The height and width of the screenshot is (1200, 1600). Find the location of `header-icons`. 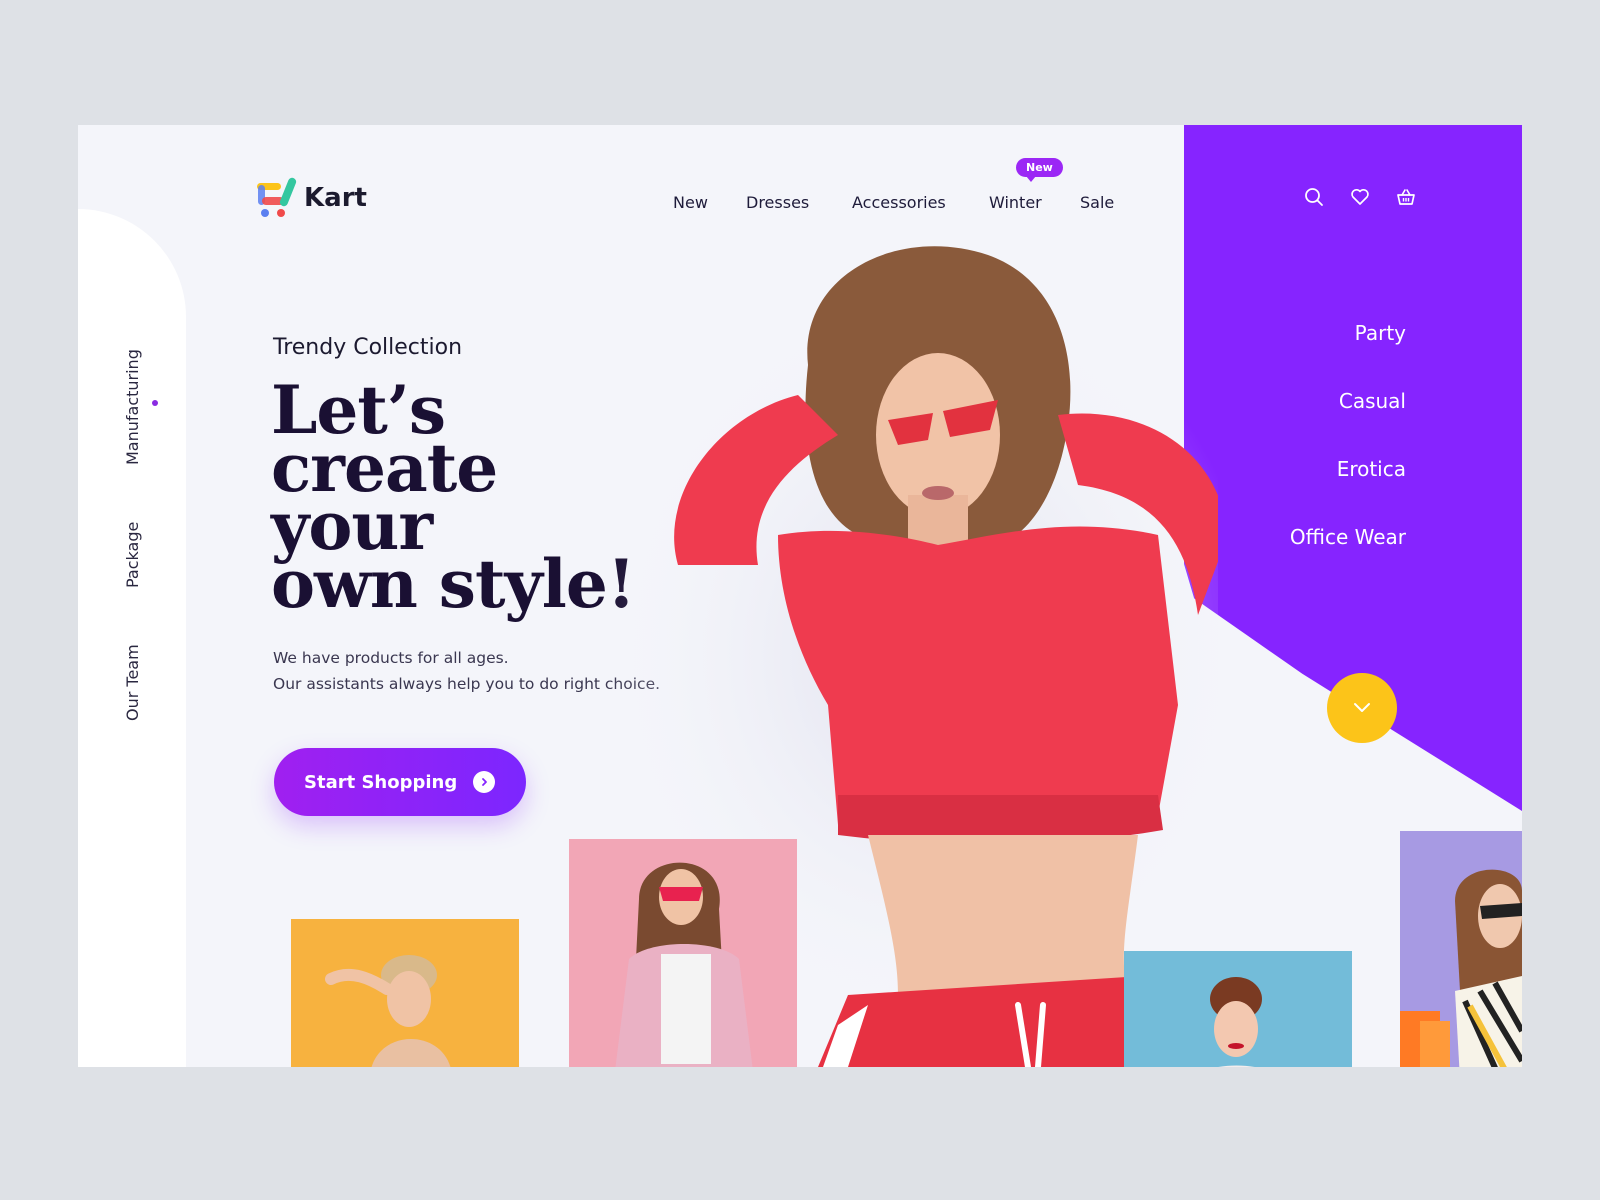

header-icons is located at coordinates (1360, 197).